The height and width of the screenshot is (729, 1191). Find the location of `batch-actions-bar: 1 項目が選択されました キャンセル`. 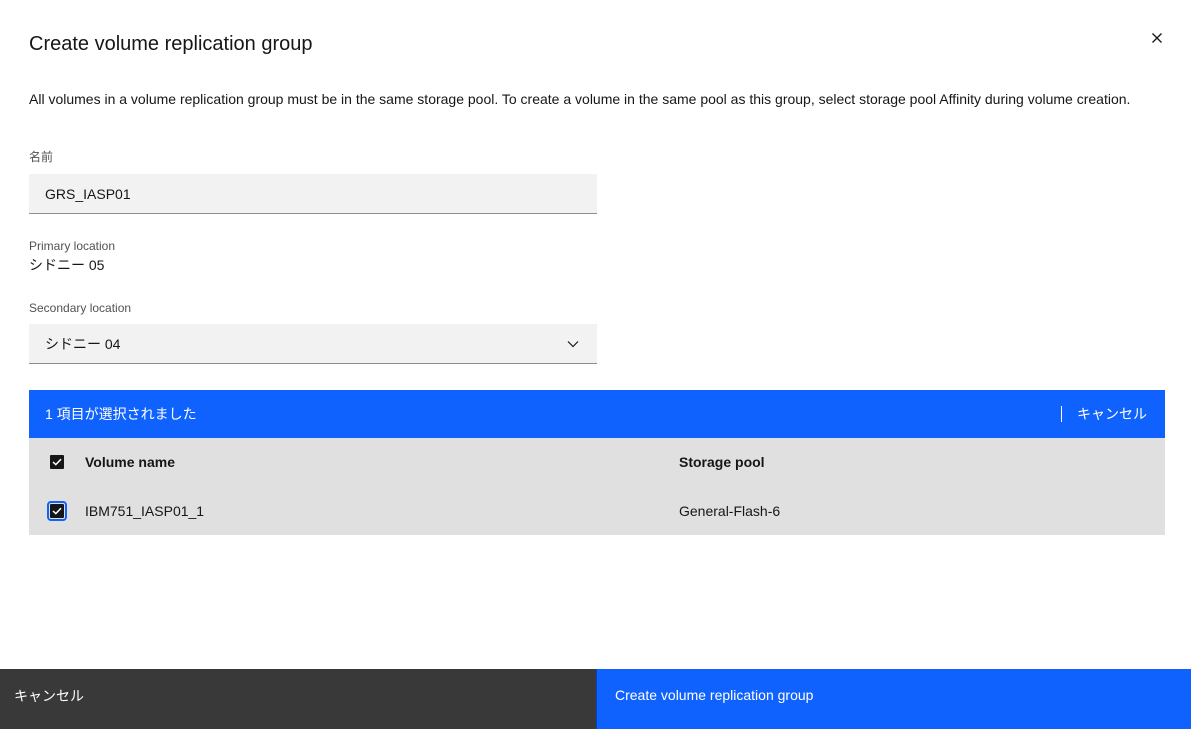

batch-actions-bar: 1 項目が選択されました キャンセル is located at coordinates (597, 414).